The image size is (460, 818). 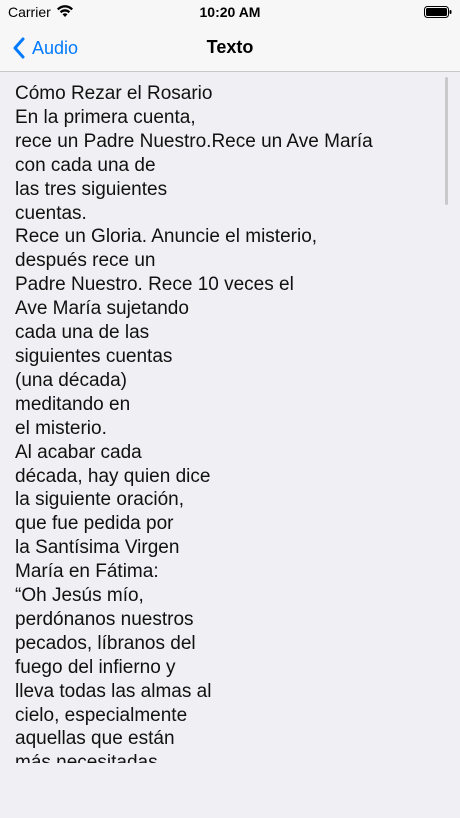 I want to click on status-bar: Carrier 10:20 AM, so click(x=230, y=12).